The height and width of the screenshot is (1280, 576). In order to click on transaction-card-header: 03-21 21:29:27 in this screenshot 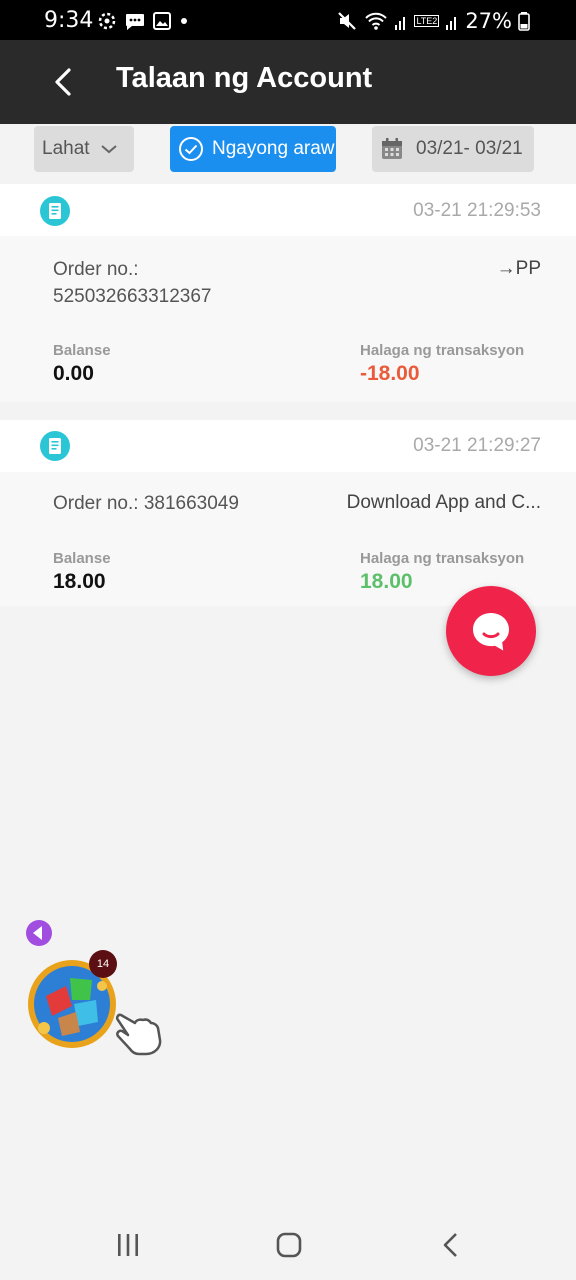, I will do `click(288, 446)`.